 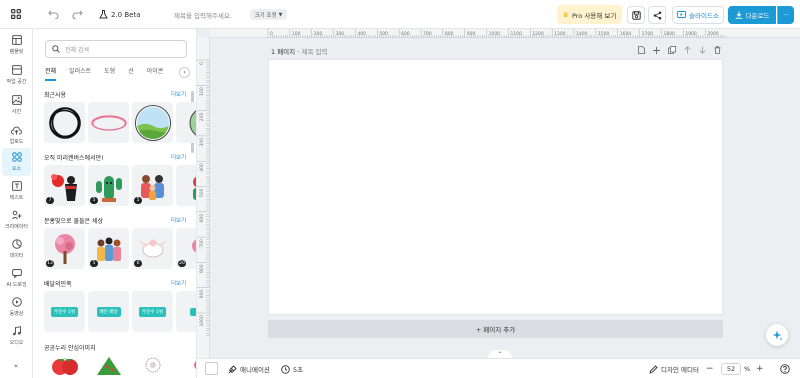 I want to click on tab-shape: 도형, so click(x=109, y=73).